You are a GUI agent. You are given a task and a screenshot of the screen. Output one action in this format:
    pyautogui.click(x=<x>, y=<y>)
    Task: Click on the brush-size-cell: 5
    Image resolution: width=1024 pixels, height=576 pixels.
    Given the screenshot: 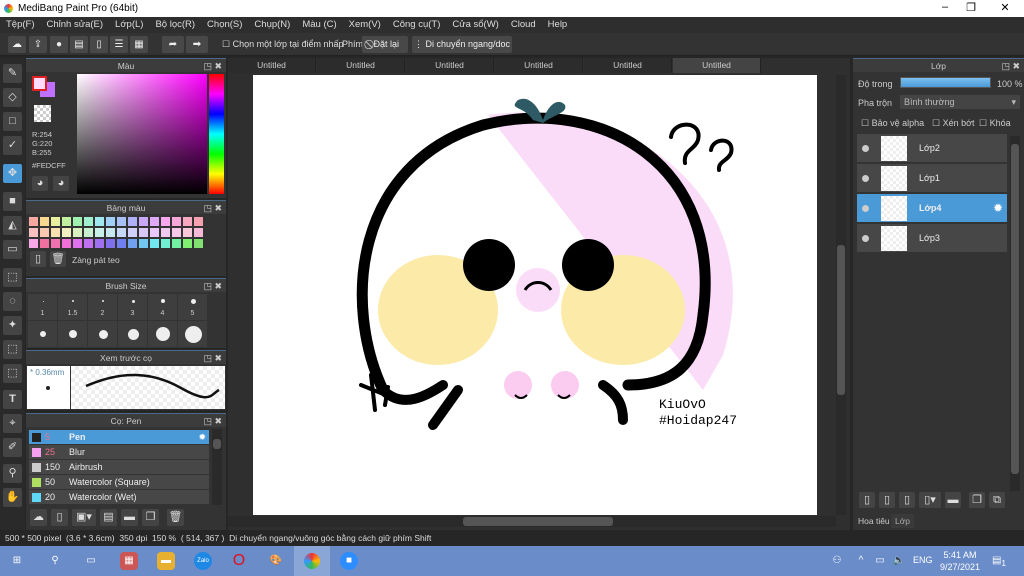 What is the action you would take?
    pyautogui.click(x=192, y=307)
    